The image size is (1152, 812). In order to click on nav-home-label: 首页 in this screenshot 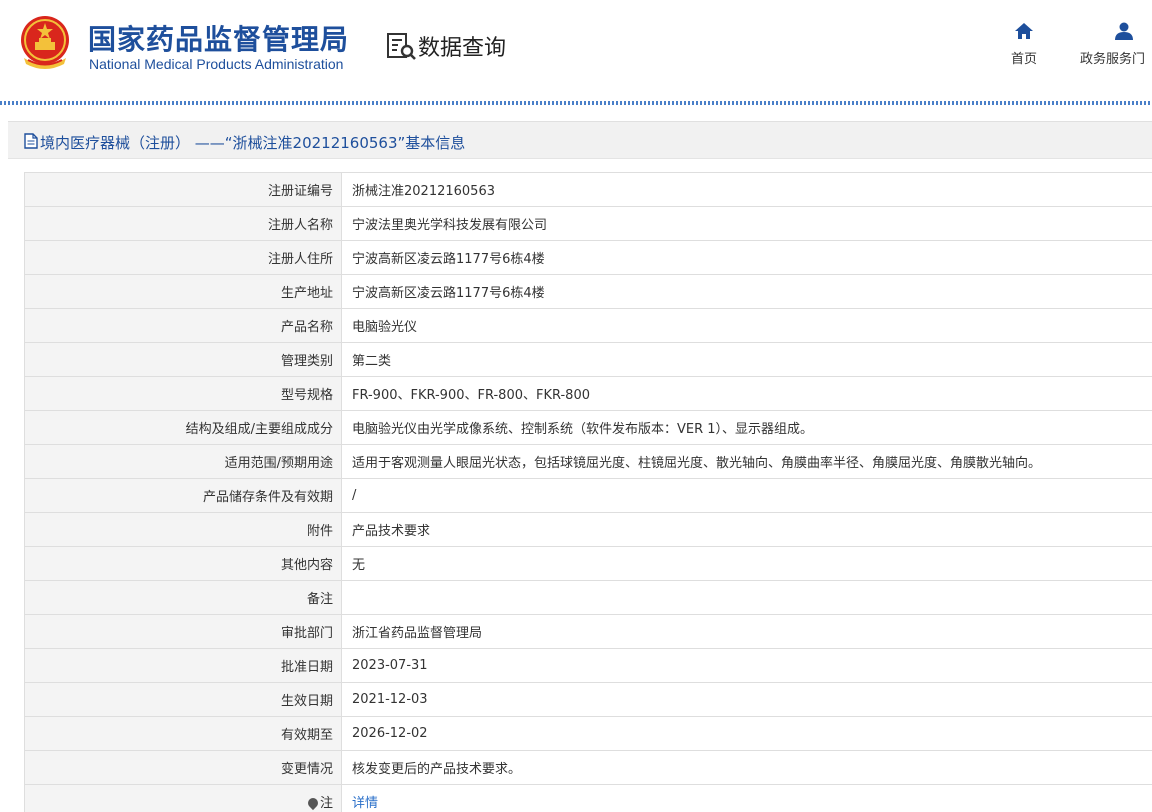, I will do `click(1023, 59)`.